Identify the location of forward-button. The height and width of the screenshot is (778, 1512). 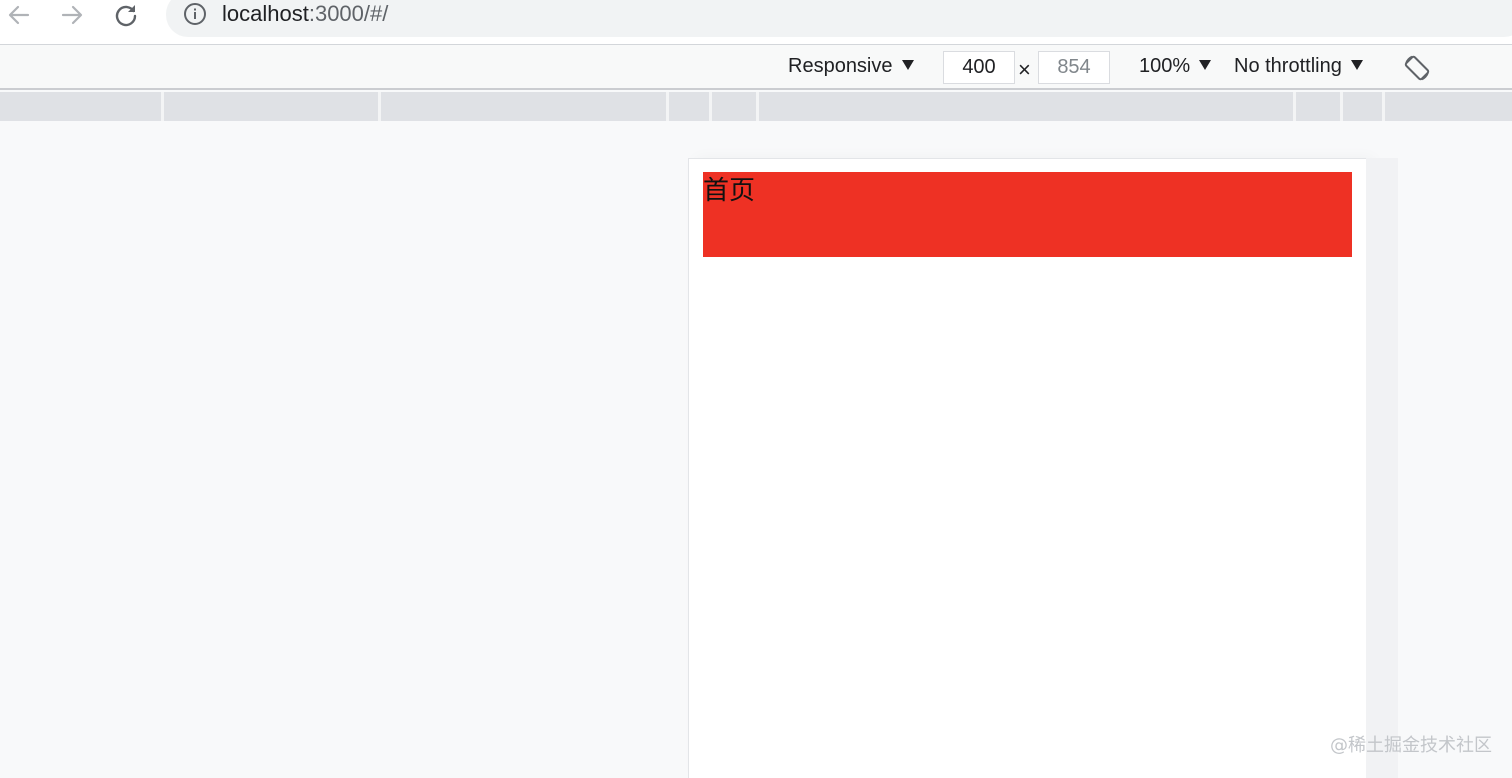
(72, 15).